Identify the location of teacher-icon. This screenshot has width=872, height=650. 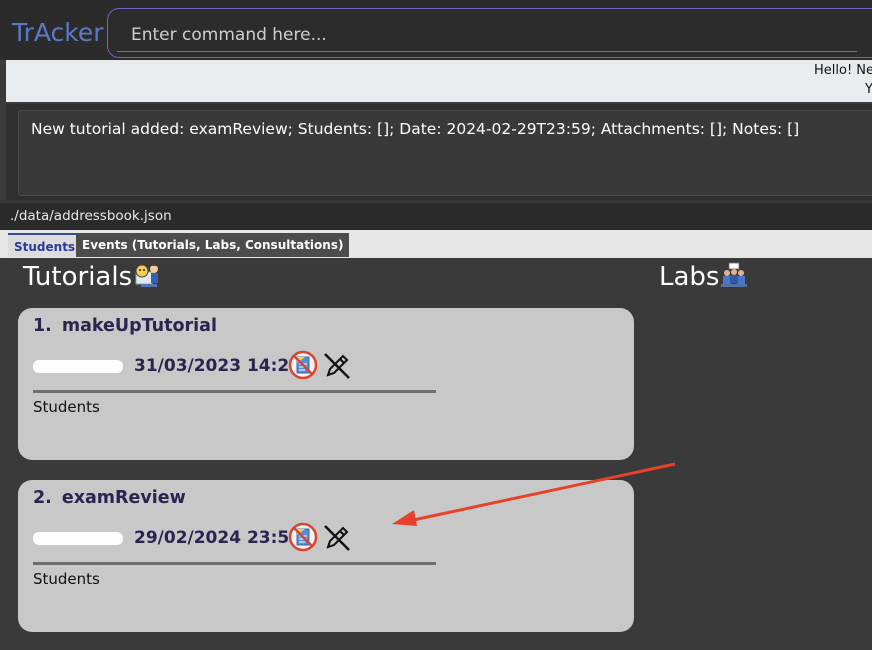
(148, 278).